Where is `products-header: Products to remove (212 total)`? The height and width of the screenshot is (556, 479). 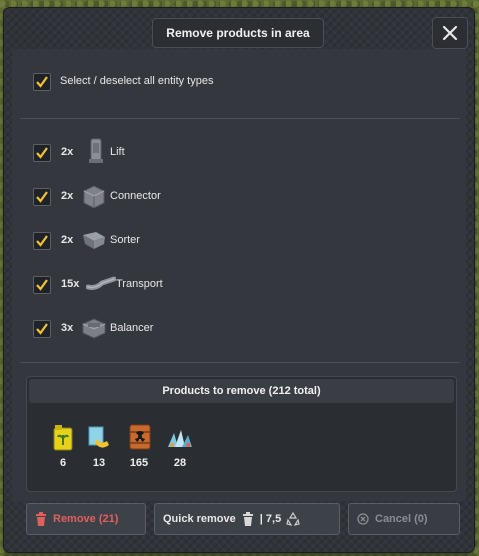 products-header: Products to remove (212 total) is located at coordinates (241, 391).